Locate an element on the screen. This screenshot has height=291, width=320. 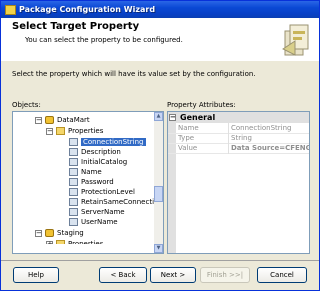
tree-node-datamart: − DataMart is located at coordinates (62, 120).